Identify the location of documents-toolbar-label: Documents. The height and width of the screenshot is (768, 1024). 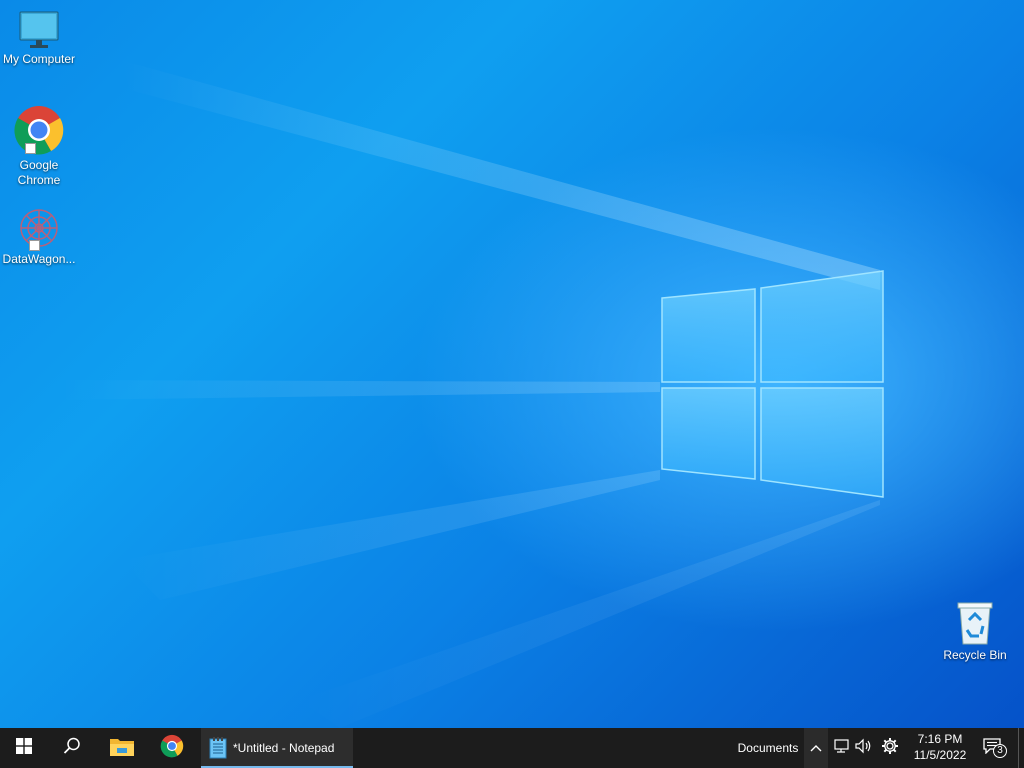
(768, 748).